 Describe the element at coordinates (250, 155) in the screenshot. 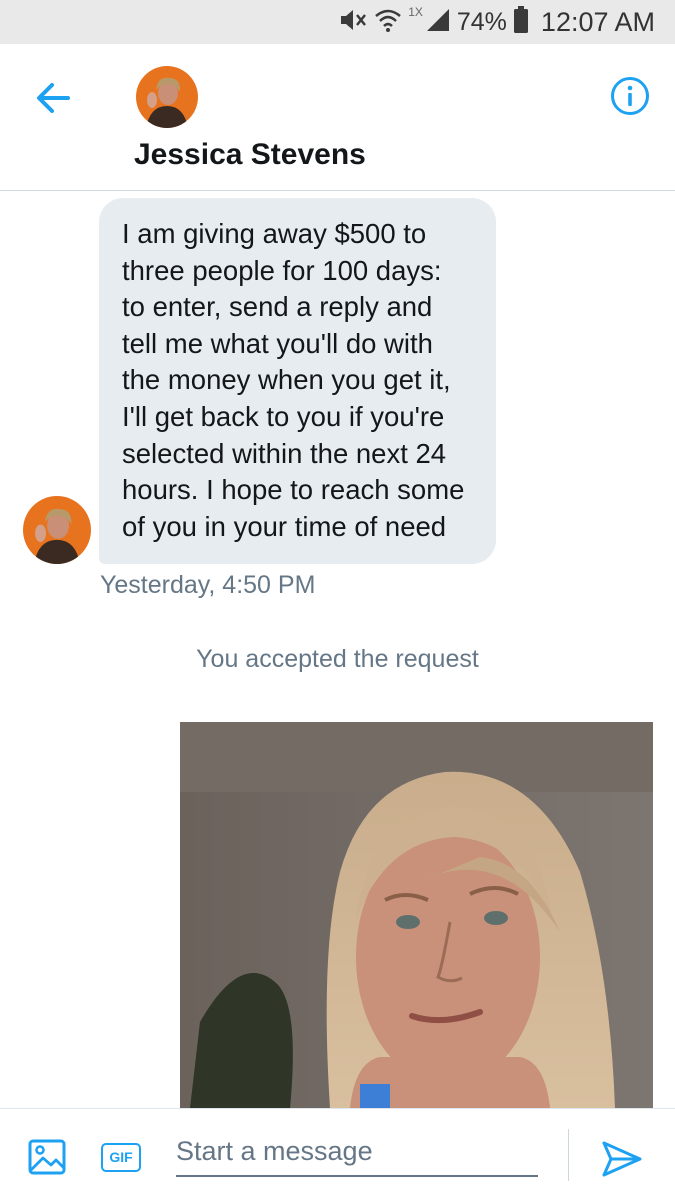

I see `contact-name: Jessica Stevens` at that location.